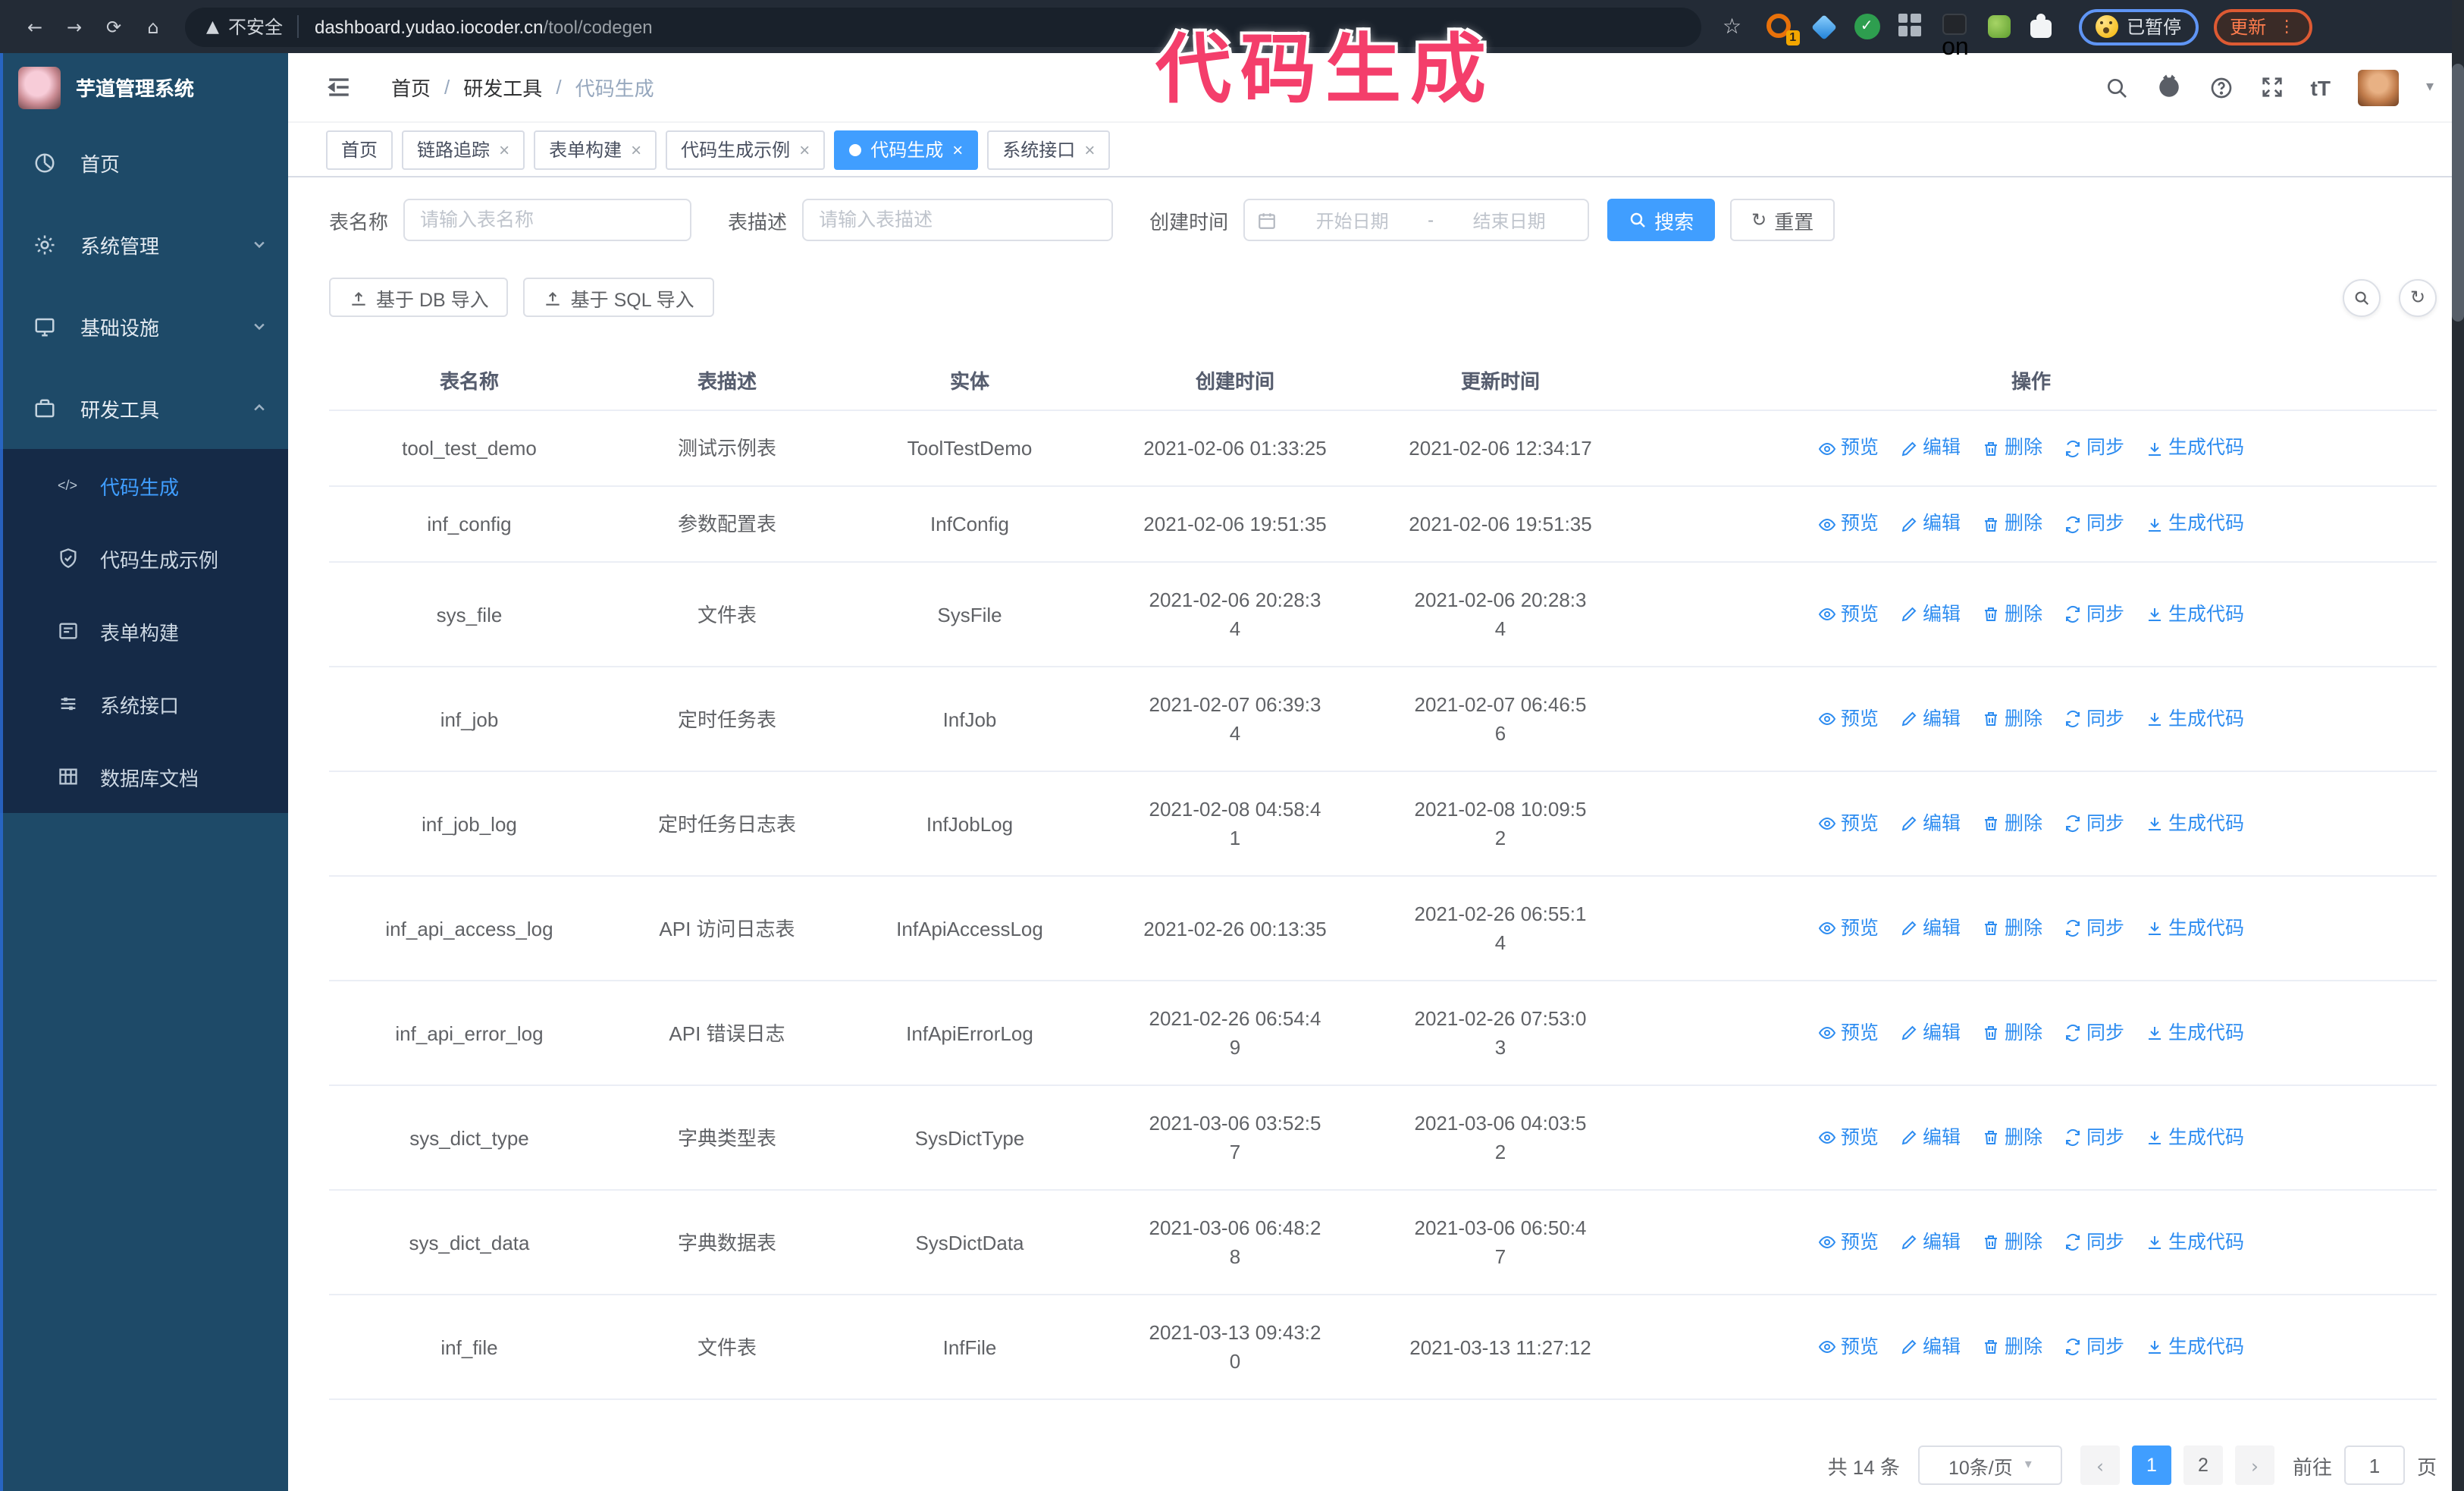 This screenshot has height=1491, width=2464. What do you see at coordinates (144, 485) in the screenshot?
I see `sidebar-item-codegen: </> 代码生成` at bounding box center [144, 485].